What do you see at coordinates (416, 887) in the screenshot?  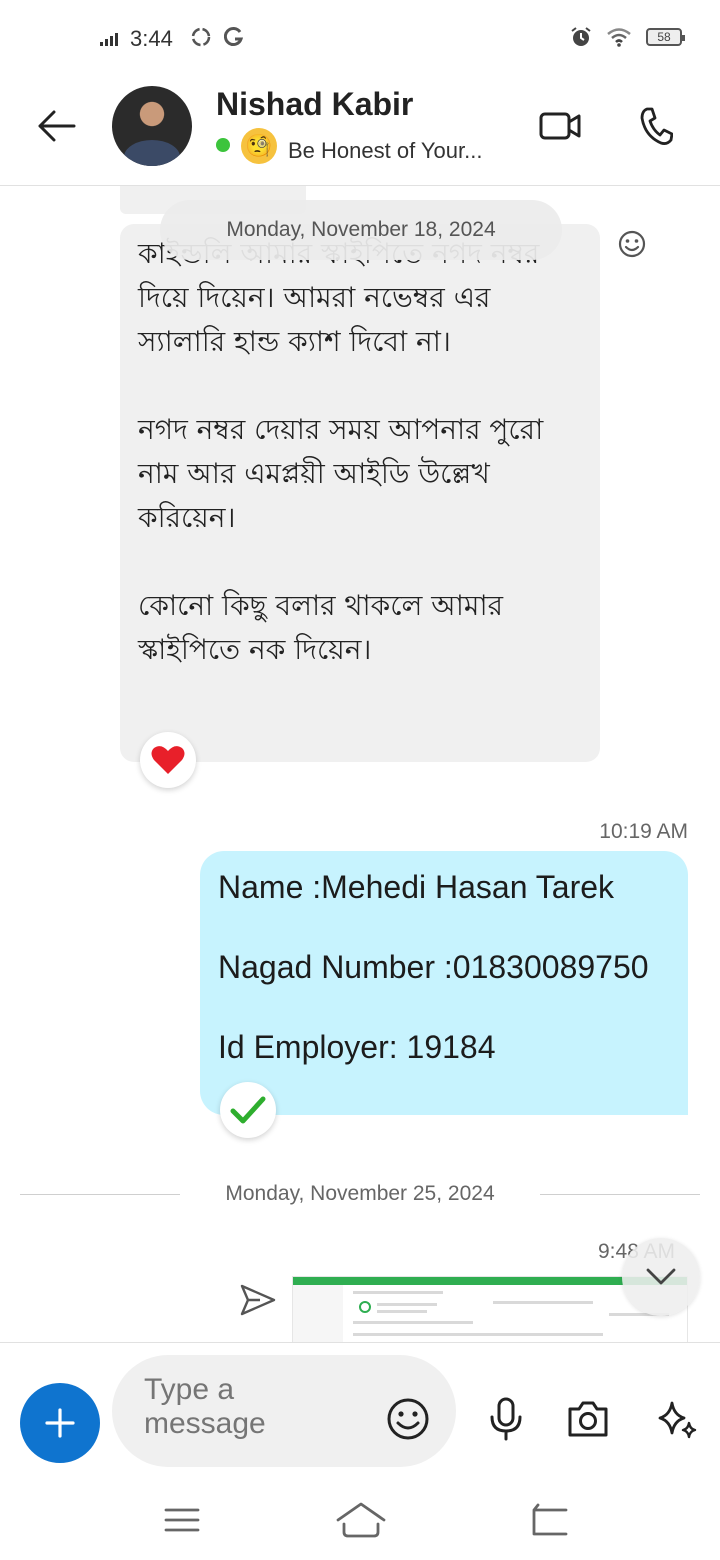 I see `outgoing-line-name: Name :Mehedi Hasan Tarek` at bounding box center [416, 887].